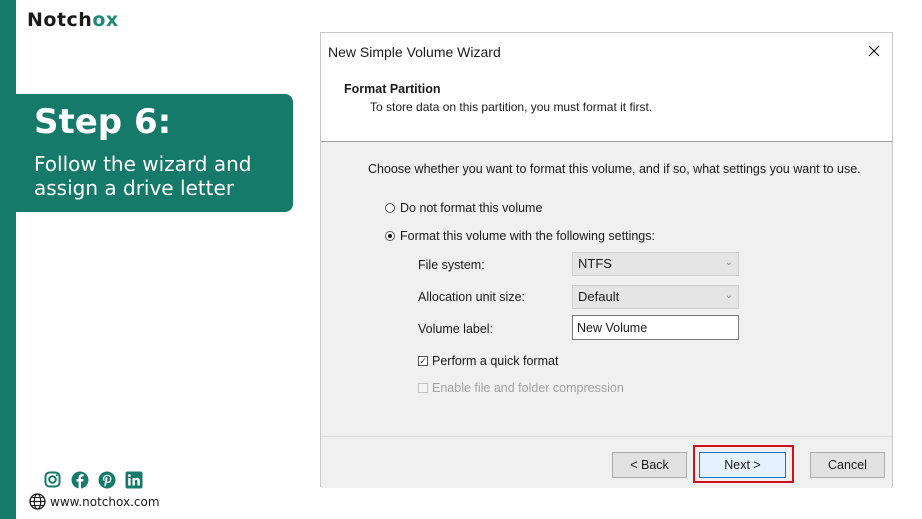 Image resolution: width=922 pixels, height=519 pixels. I want to click on radio-do-not-format: Do not format this volume, so click(463, 208).